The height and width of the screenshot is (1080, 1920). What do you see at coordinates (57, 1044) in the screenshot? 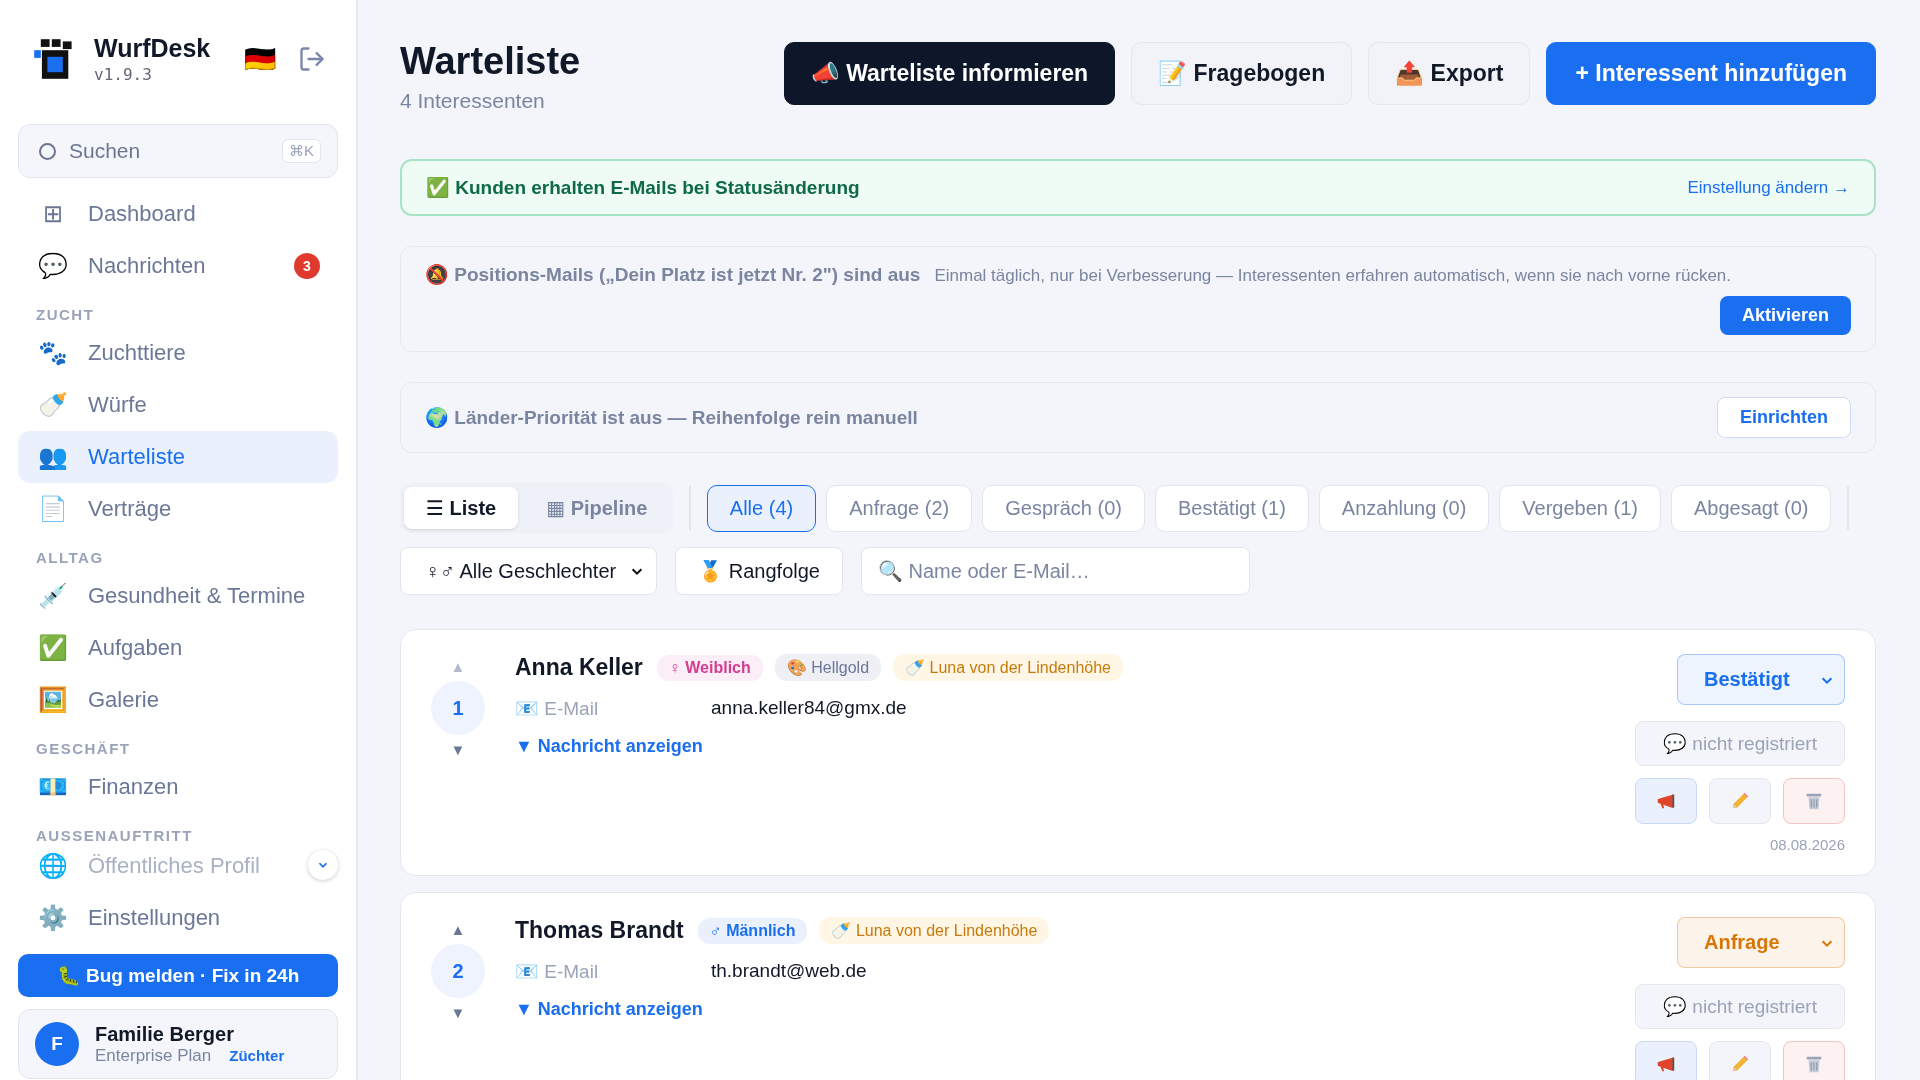
I see `avatar: F` at bounding box center [57, 1044].